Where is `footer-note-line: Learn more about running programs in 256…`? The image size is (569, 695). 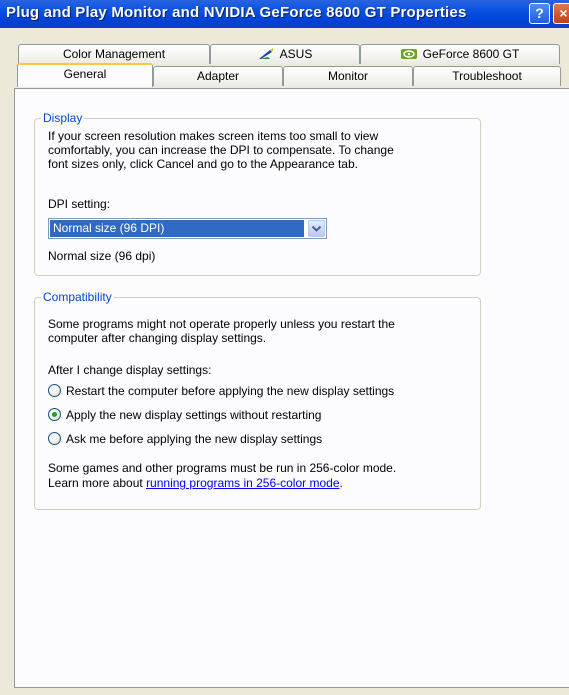
footer-note-line: Learn more about running programs in 256… is located at coordinates (195, 483).